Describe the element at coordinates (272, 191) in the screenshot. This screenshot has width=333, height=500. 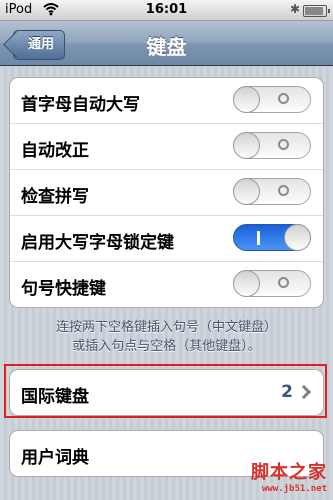
I see `check-spelling-toggle` at that location.